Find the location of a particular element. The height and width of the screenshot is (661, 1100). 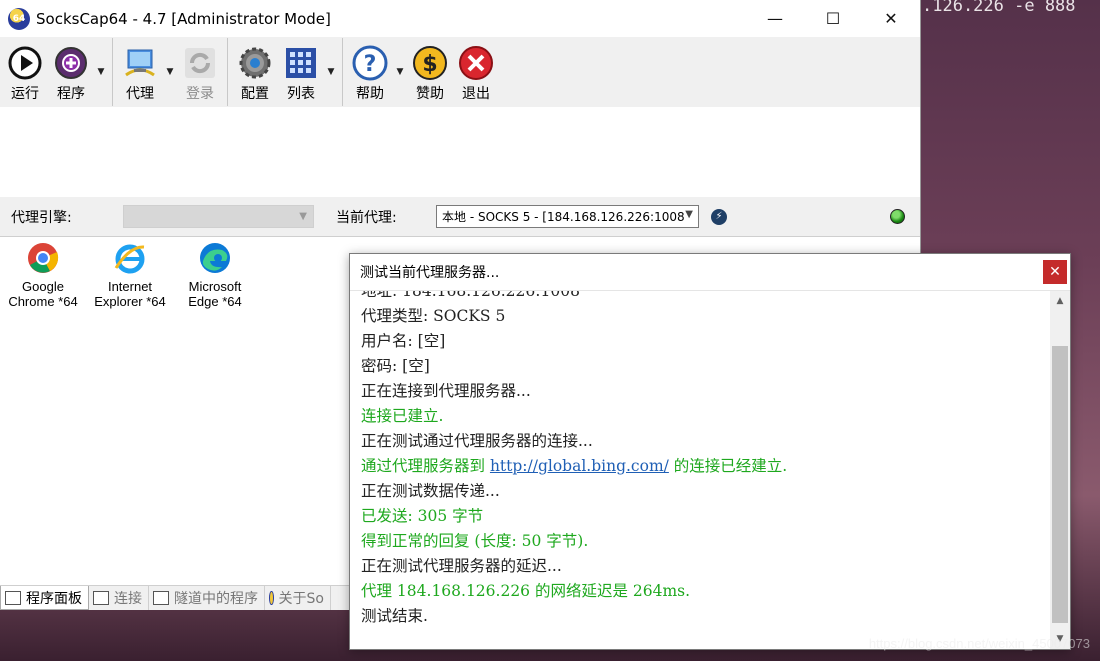

program-dropdown-icon: ▼ is located at coordinates (101, 57).